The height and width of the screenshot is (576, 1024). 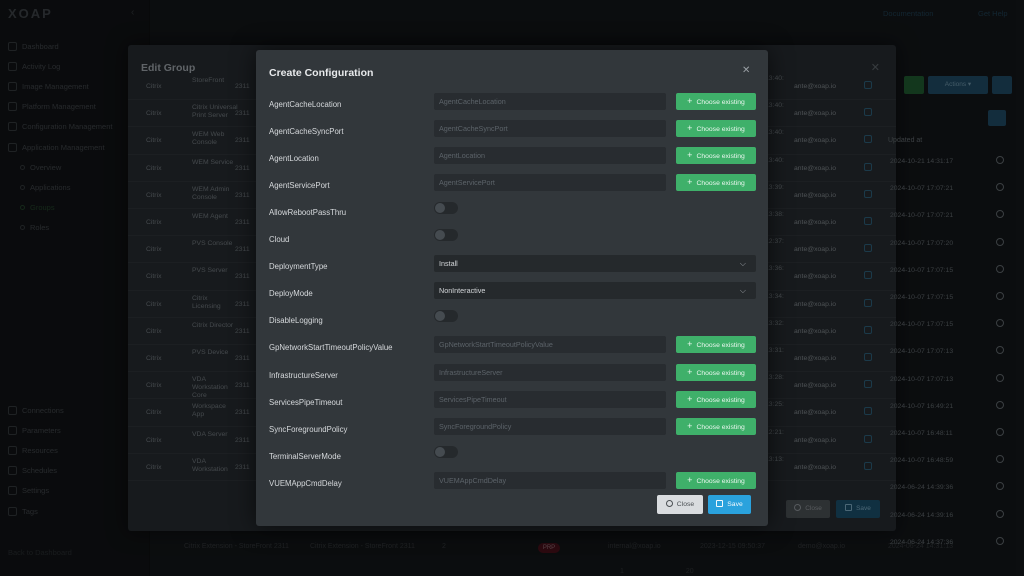 I want to click on select-value: NonInteractive, so click(x=462, y=291).